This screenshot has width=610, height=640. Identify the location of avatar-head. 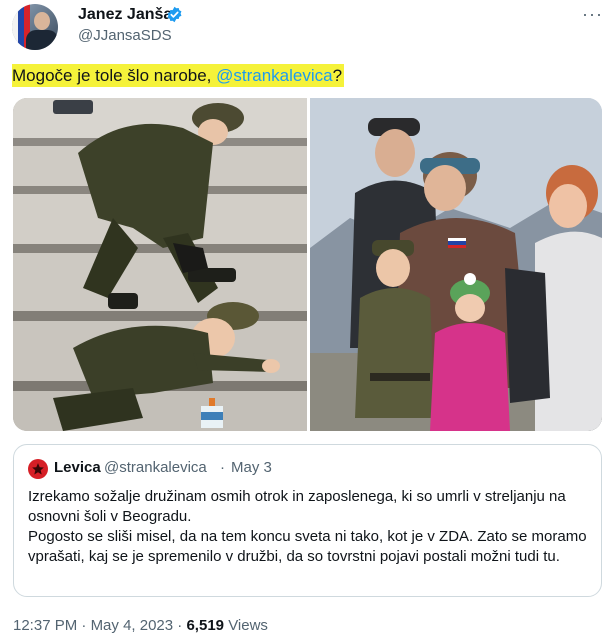
(42, 21).